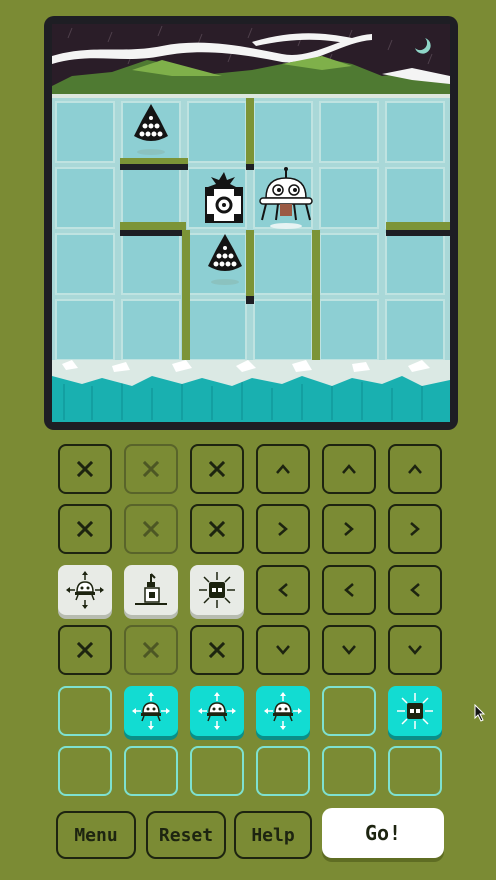  I want to click on robot-push-icon, so click(151, 590).